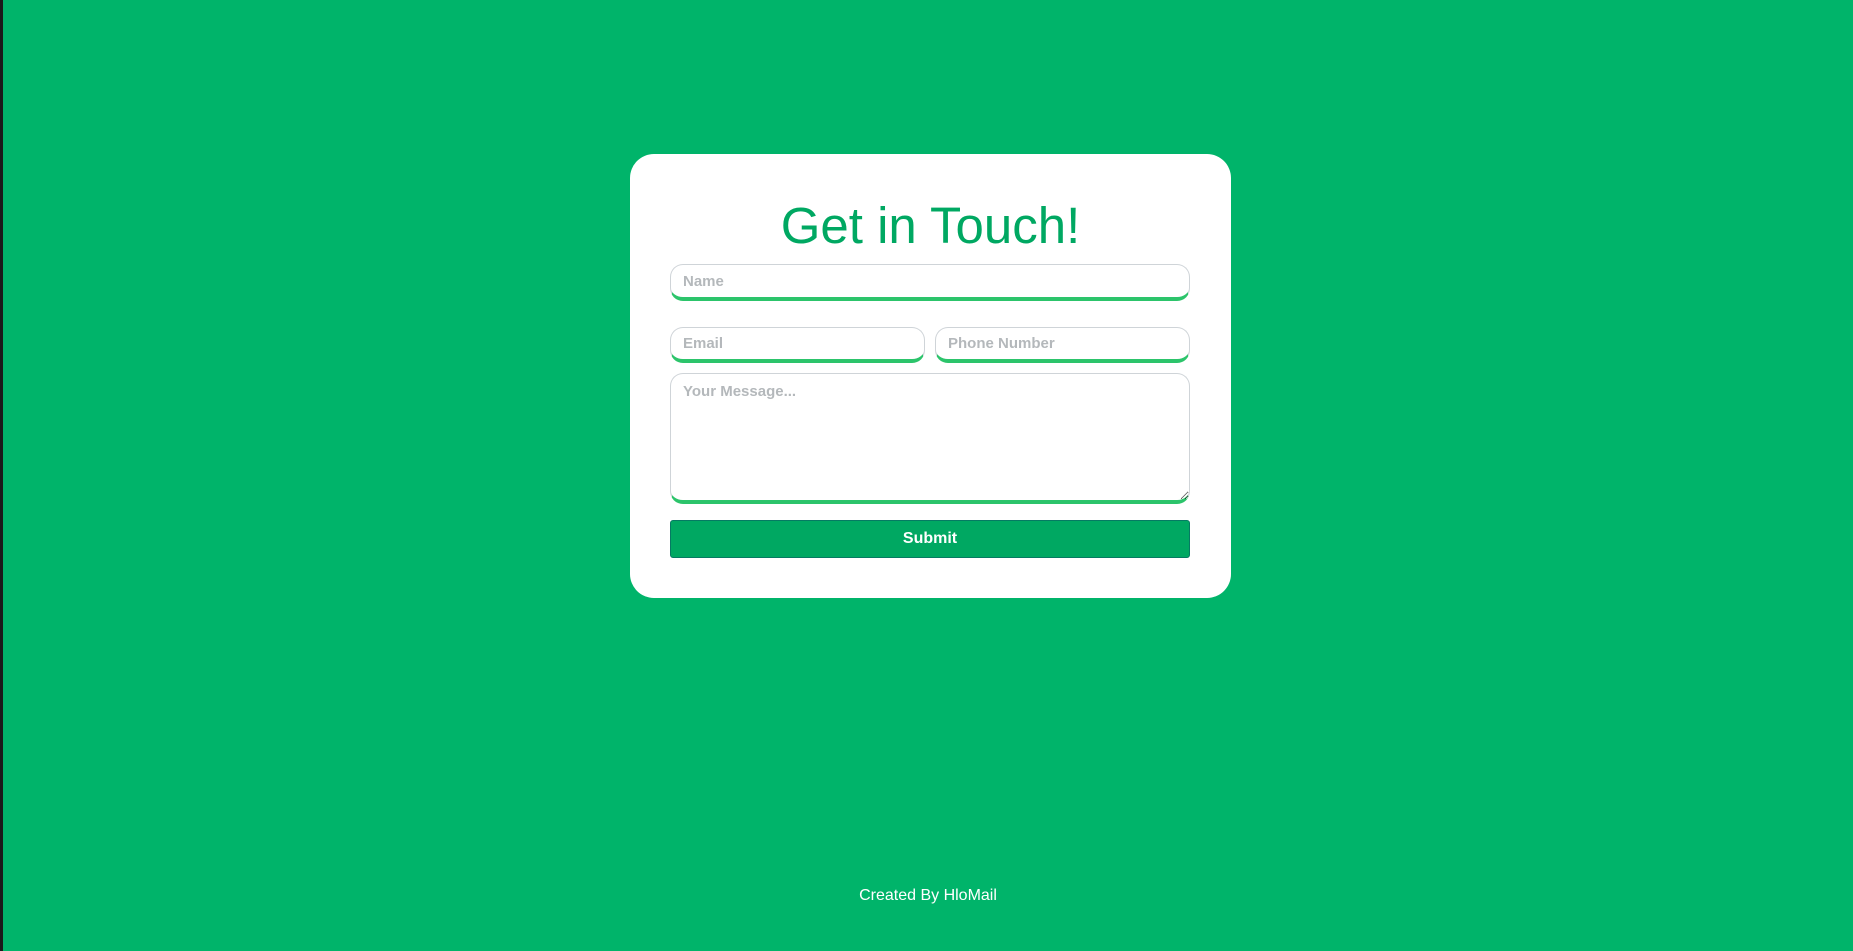 This screenshot has width=1853, height=951. Describe the element at coordinates (930, 225) in the screenshot. I see `form-title: Get in Touch!` at that location.